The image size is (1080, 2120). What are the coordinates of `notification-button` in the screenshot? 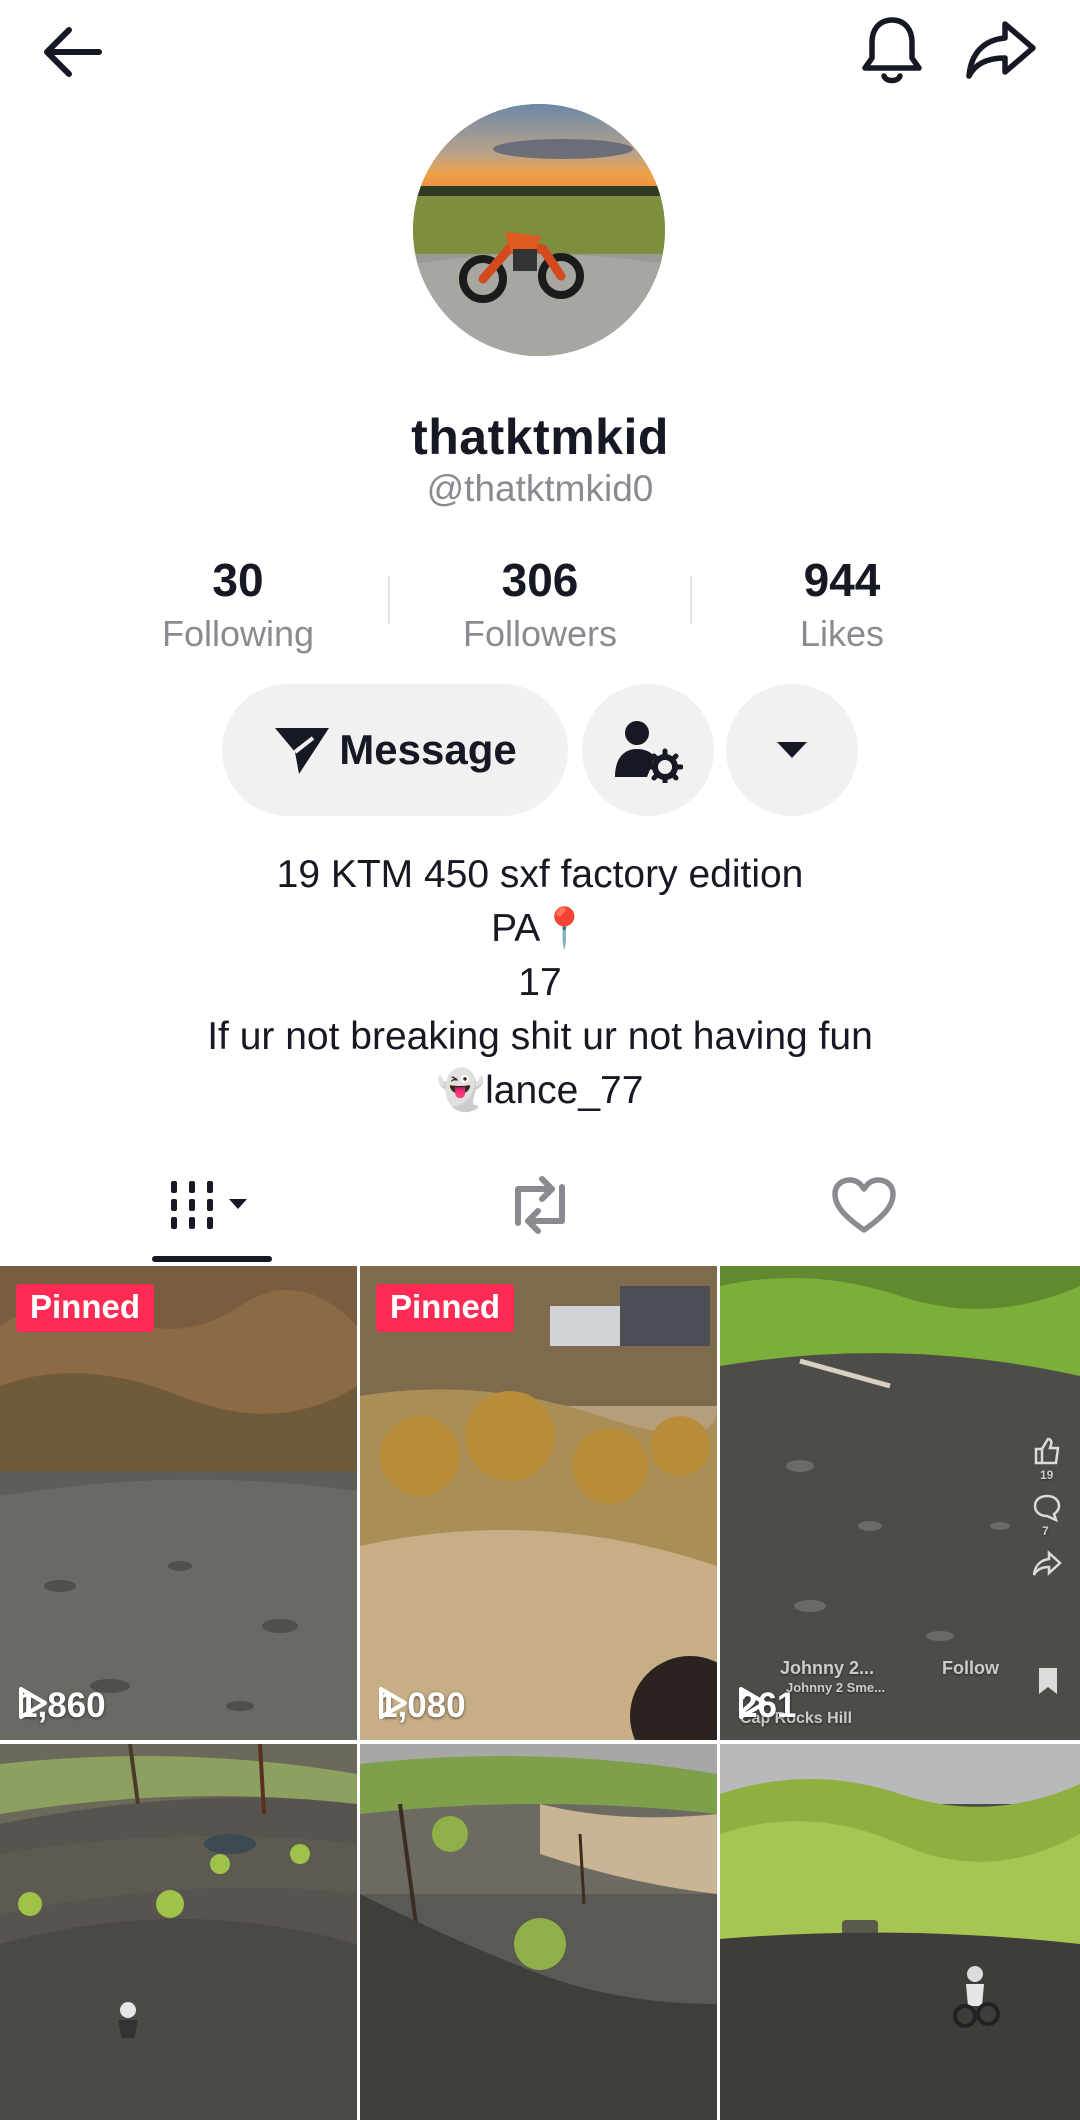 It's located at (892, 50).